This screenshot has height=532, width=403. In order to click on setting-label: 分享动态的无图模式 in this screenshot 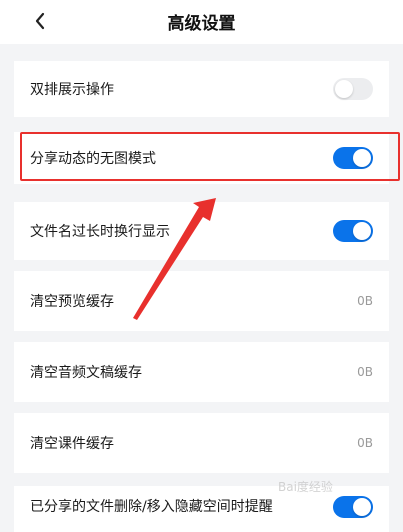, I will do `click(93, 159)`.